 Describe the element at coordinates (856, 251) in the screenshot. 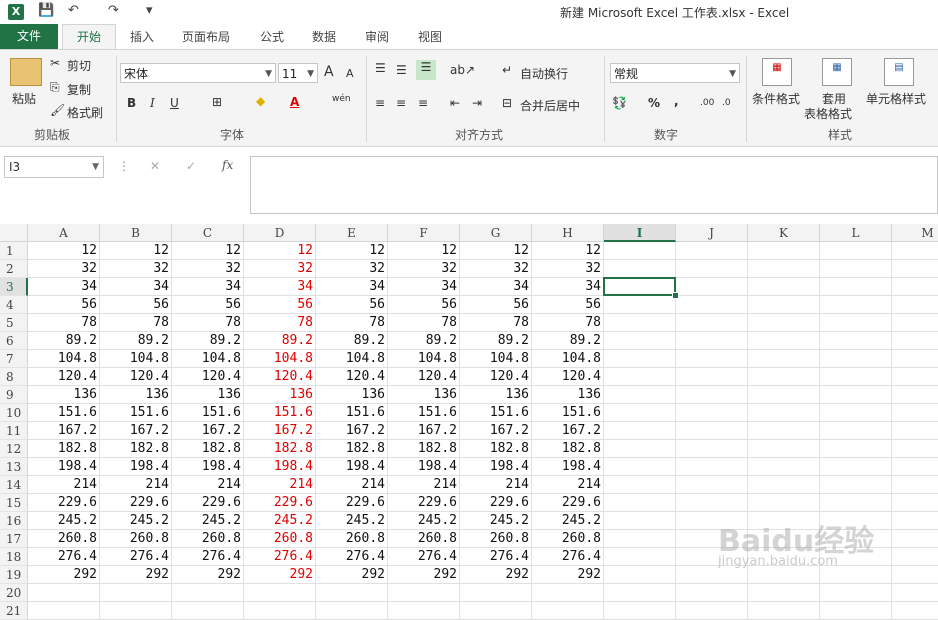

I see `cell-l1` at that location.